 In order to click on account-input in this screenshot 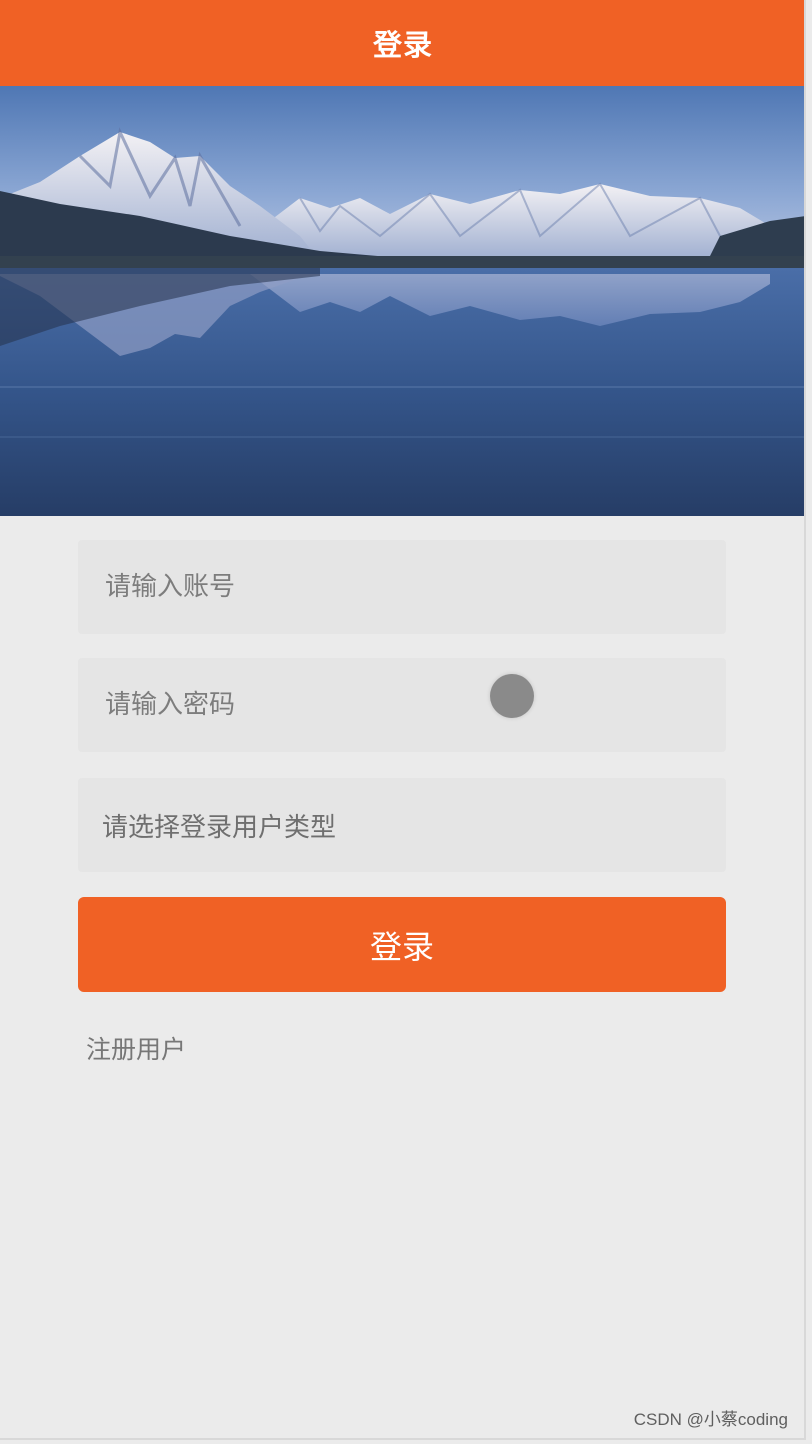, I will do `click(402, 587)`.